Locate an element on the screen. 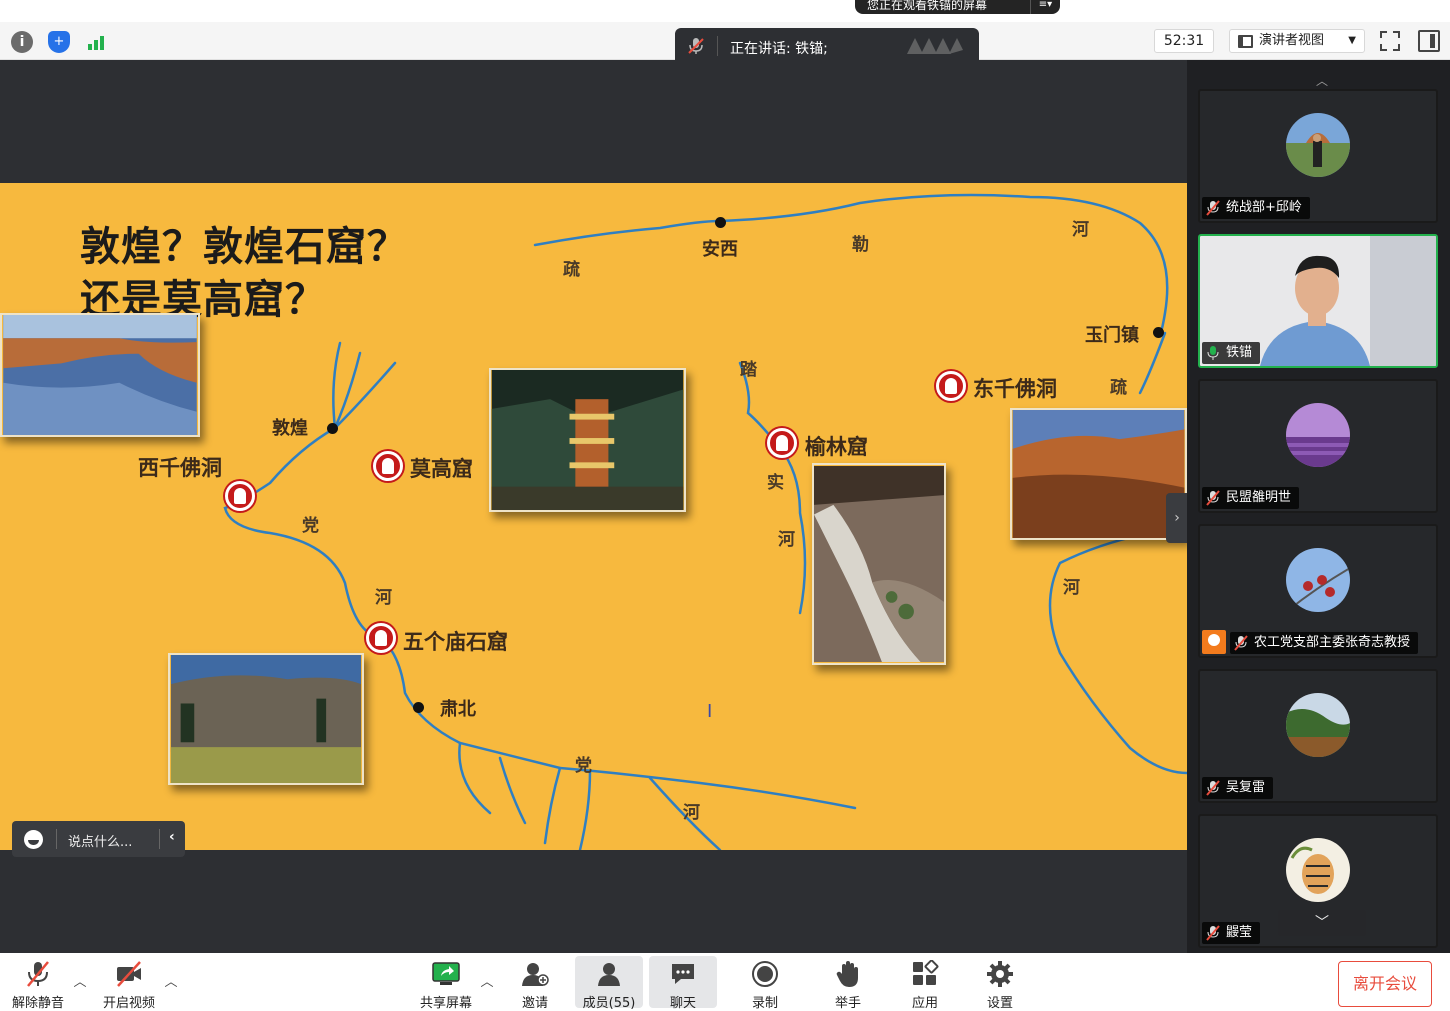 This screenshot has height=1011, width=1450. top-banner: 您正在观看铁锚的屏幕 ≡▾ is located at coordinates (725, 11).